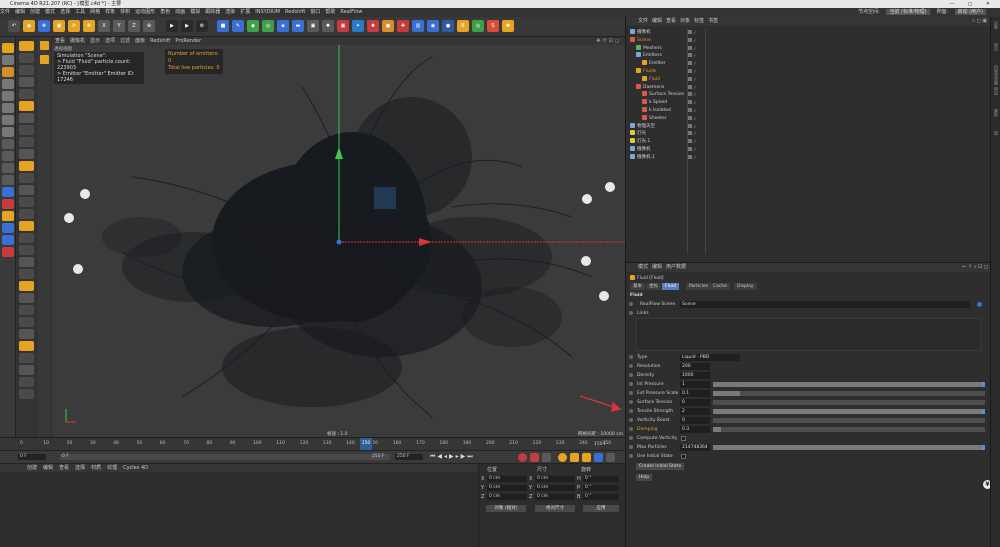 Image resolution: width=1000 pixels, height=547 pixels. I want to click on rs-material-icon: ●, so click(388, 26).